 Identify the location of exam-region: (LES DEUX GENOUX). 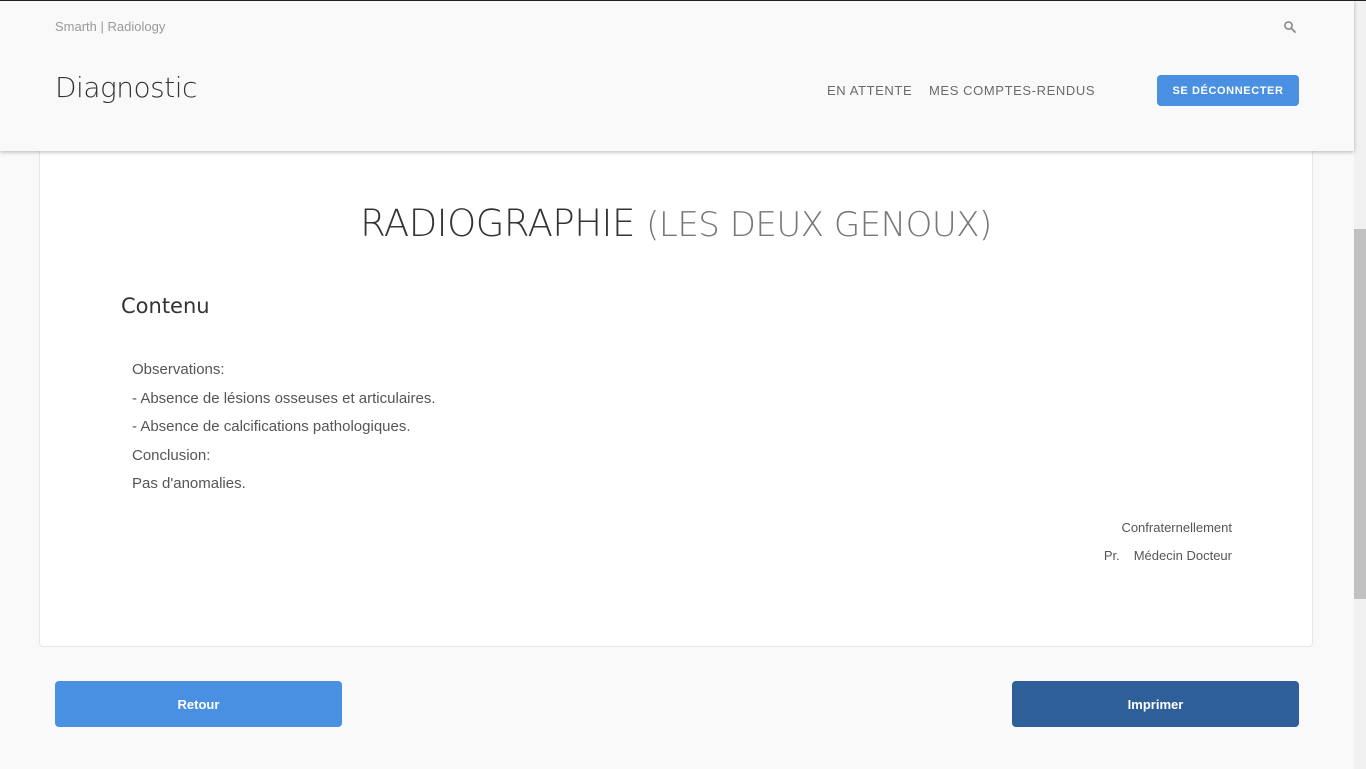
(819, 225).